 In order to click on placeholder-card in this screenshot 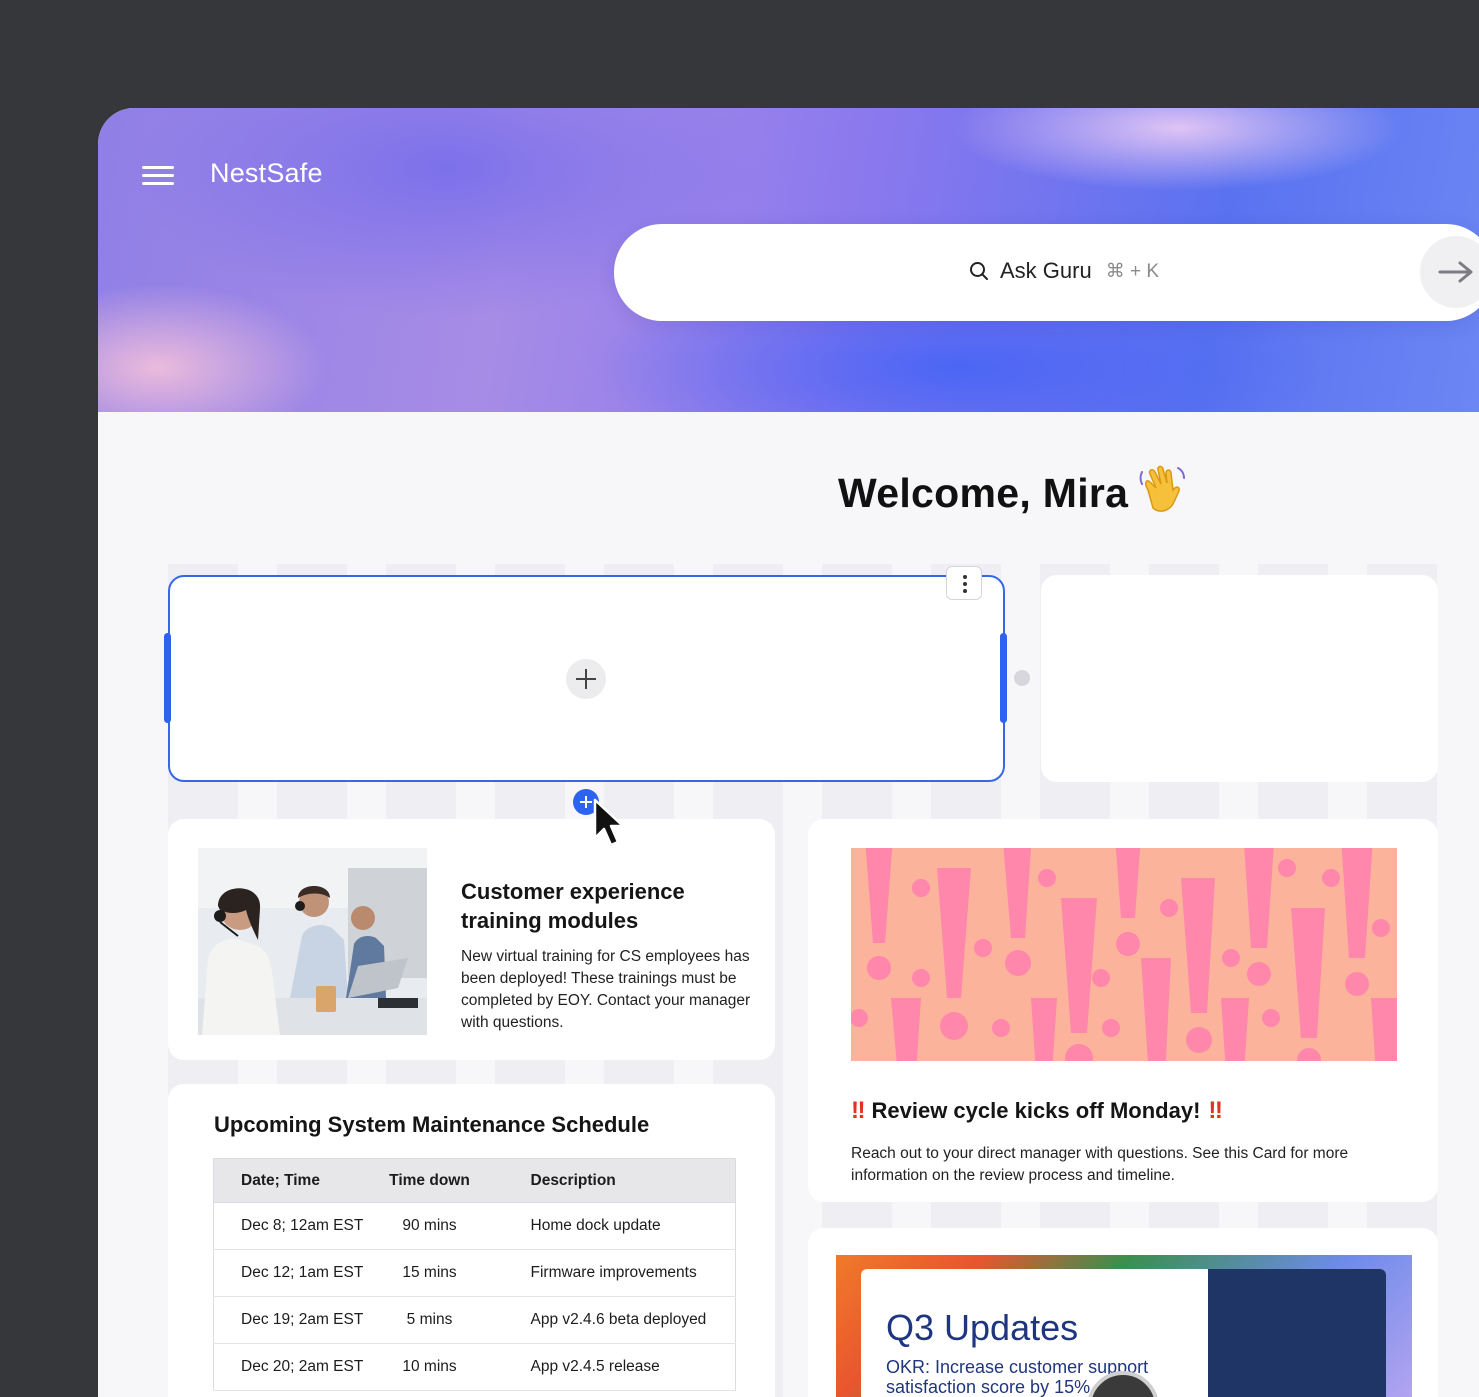, I will do `click(1239, 678)`.